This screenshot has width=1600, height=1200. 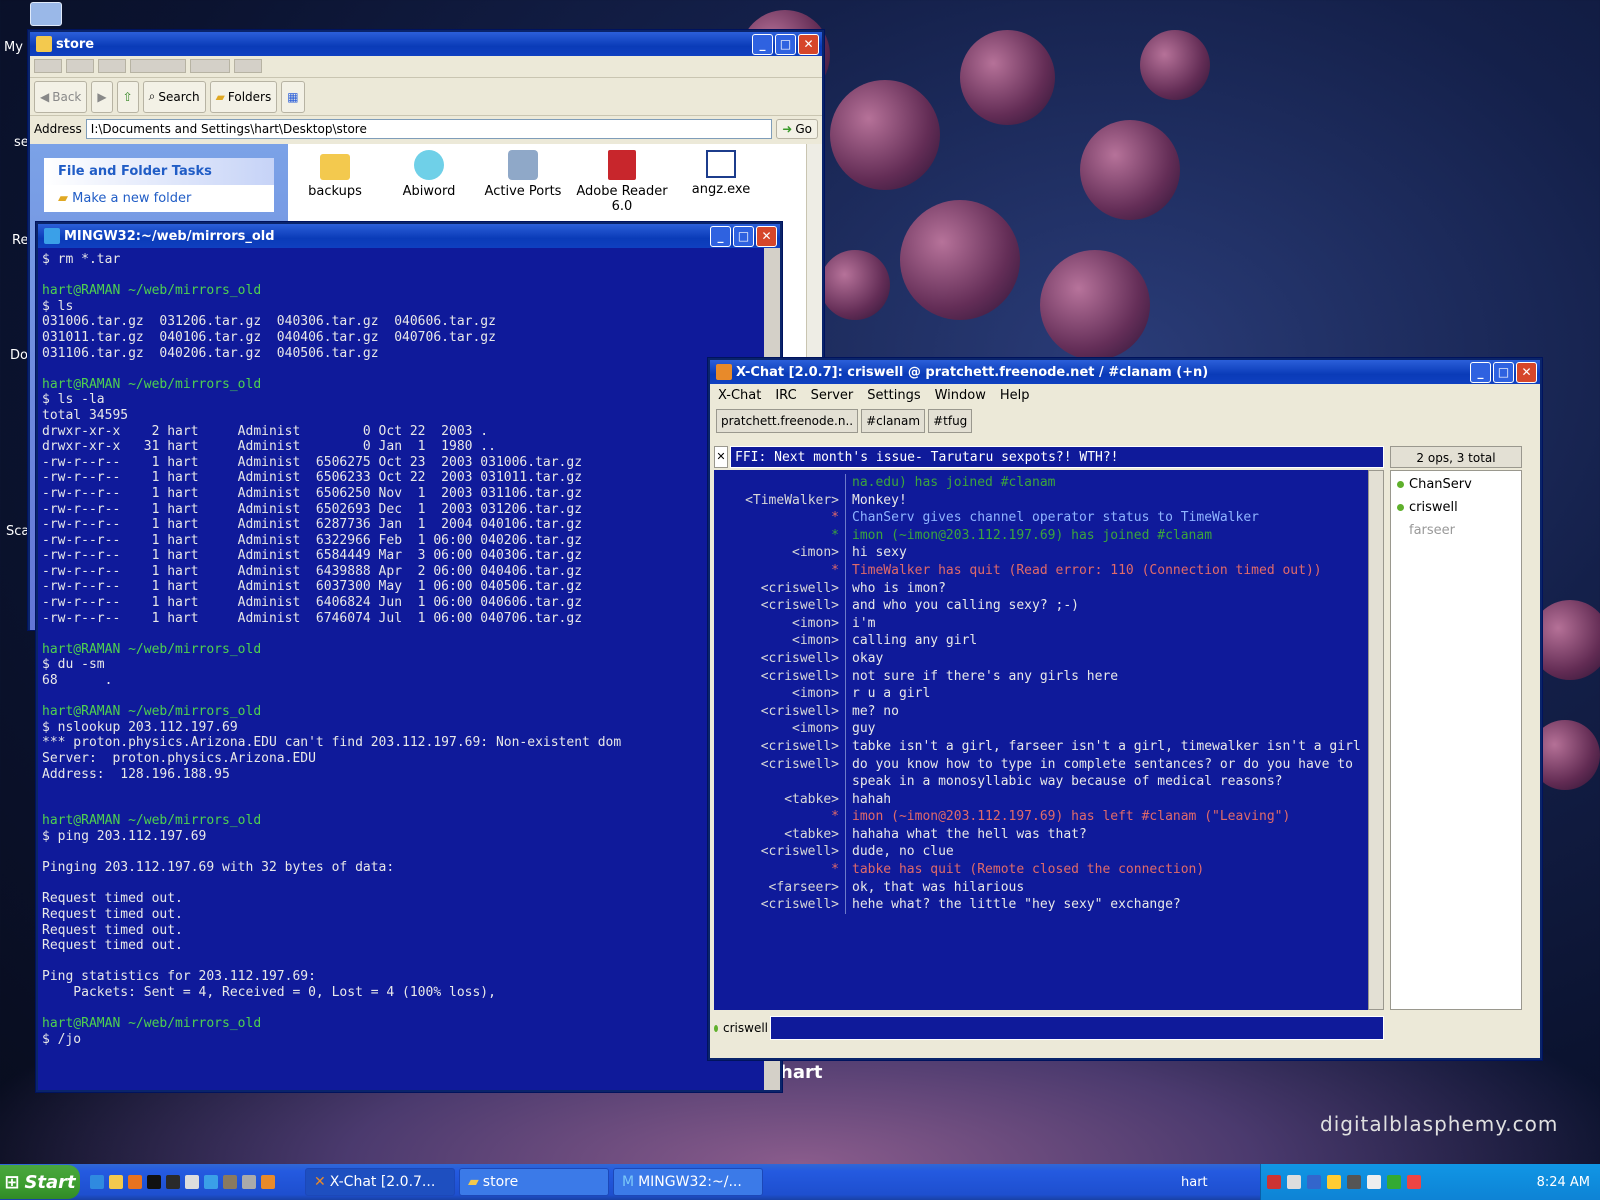 I want to click on firefox-icon, so click(x=135, y=1182).